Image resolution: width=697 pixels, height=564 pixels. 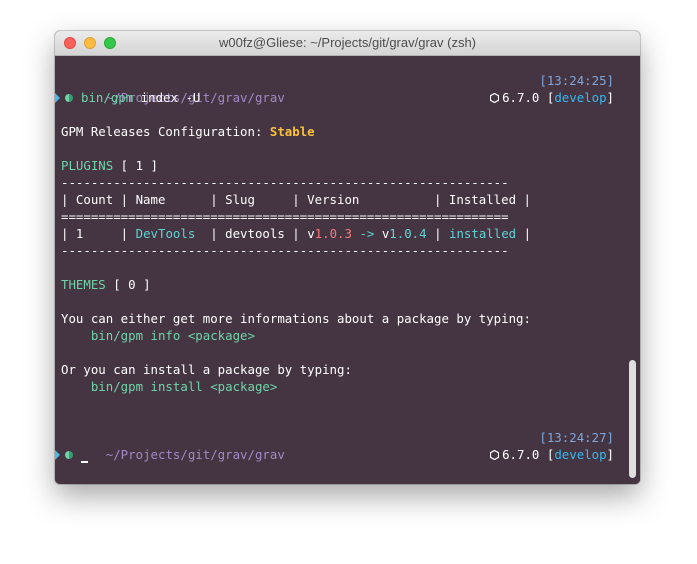 What do you see at coordinates (244, 386) in the screenshot?
I see `install-argument: <package>` at bounding box center [244, 386].